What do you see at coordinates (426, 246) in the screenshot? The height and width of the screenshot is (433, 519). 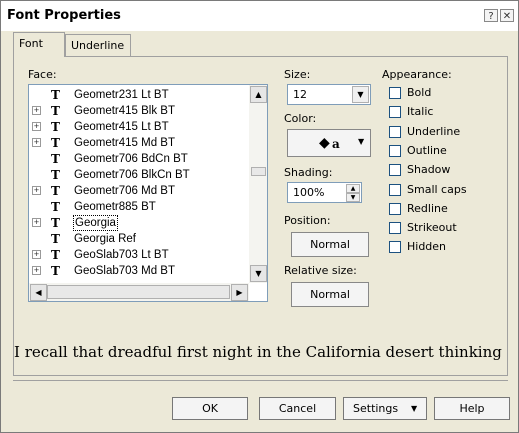 I see `checkbox-label: Hidden` at bounding box center [426, 246].